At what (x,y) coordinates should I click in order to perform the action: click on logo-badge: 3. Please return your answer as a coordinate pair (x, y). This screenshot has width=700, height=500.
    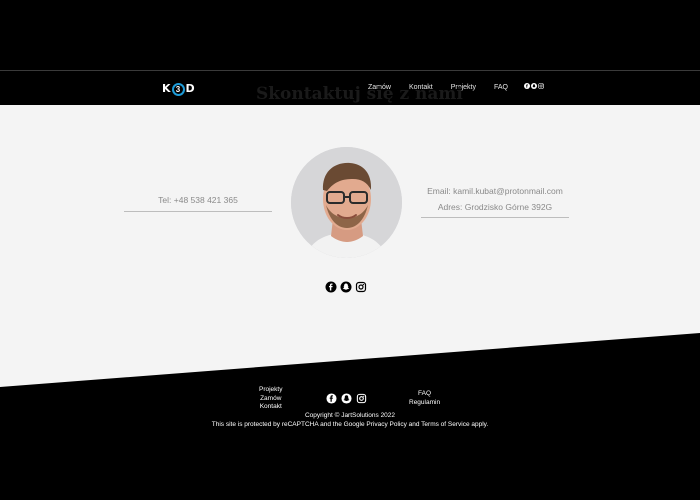
    Looking at the image, I should click on (178, 89).